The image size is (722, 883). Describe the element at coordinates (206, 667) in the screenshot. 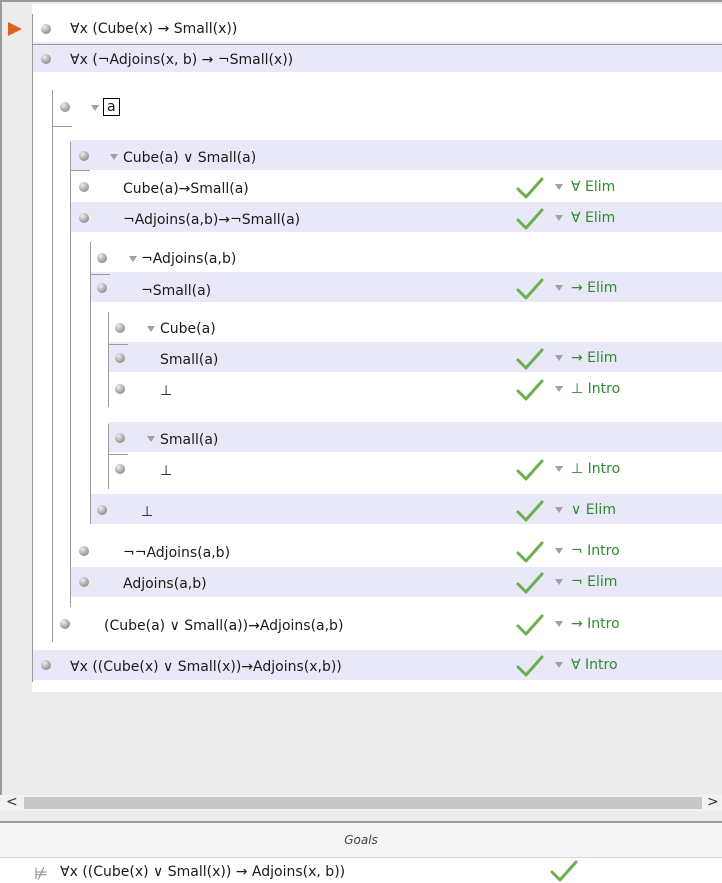

I see `conclusion-sentence: ∀x ((Cube(x) ∨ Small(x))→Adjoins(x,b))` at that location.